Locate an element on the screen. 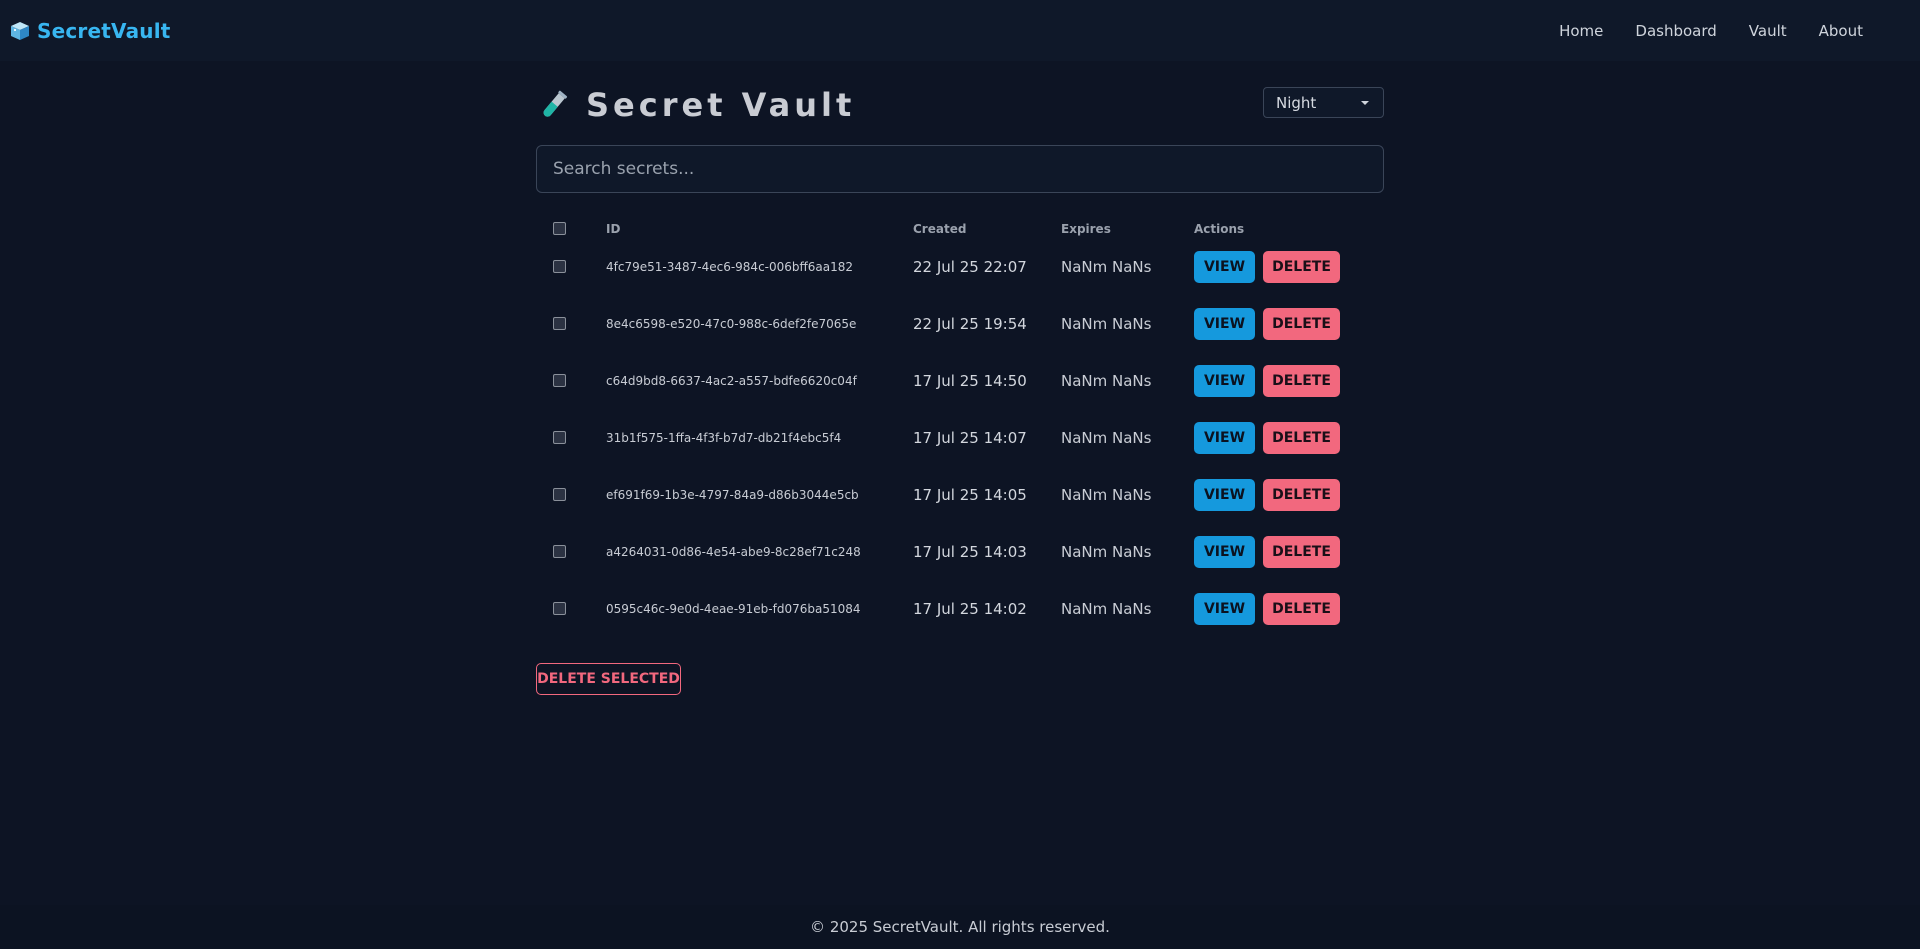  created-date: 17 Jul 25 14:50 is located at coordinates (970, 381).